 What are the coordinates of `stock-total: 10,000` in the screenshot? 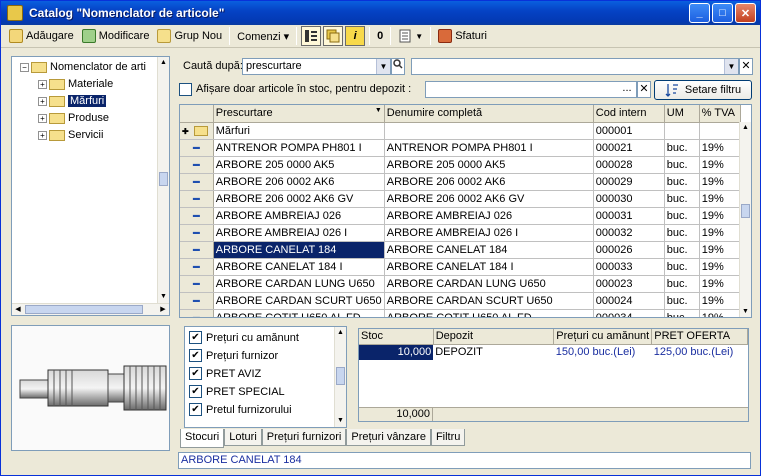 It's located at (396, 414).